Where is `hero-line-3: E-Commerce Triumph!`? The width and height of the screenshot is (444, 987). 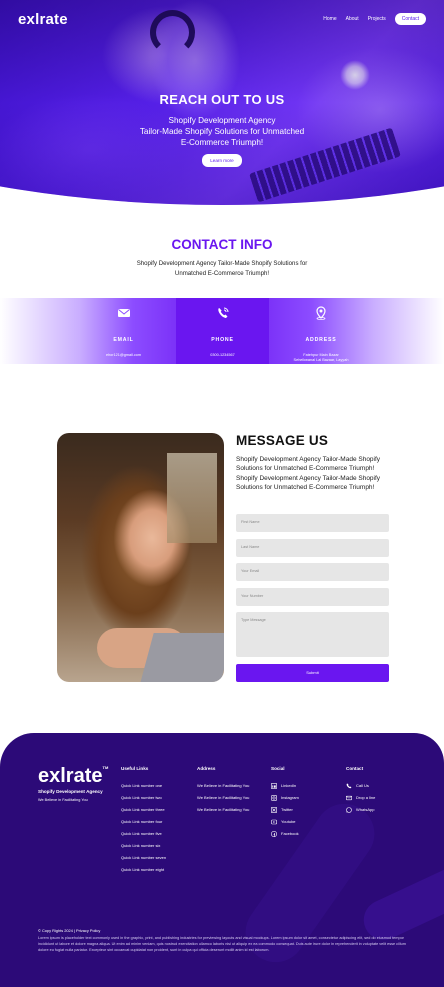
hero-line-3: E-Commerce Triumph! is located at coordinates (222, 142).